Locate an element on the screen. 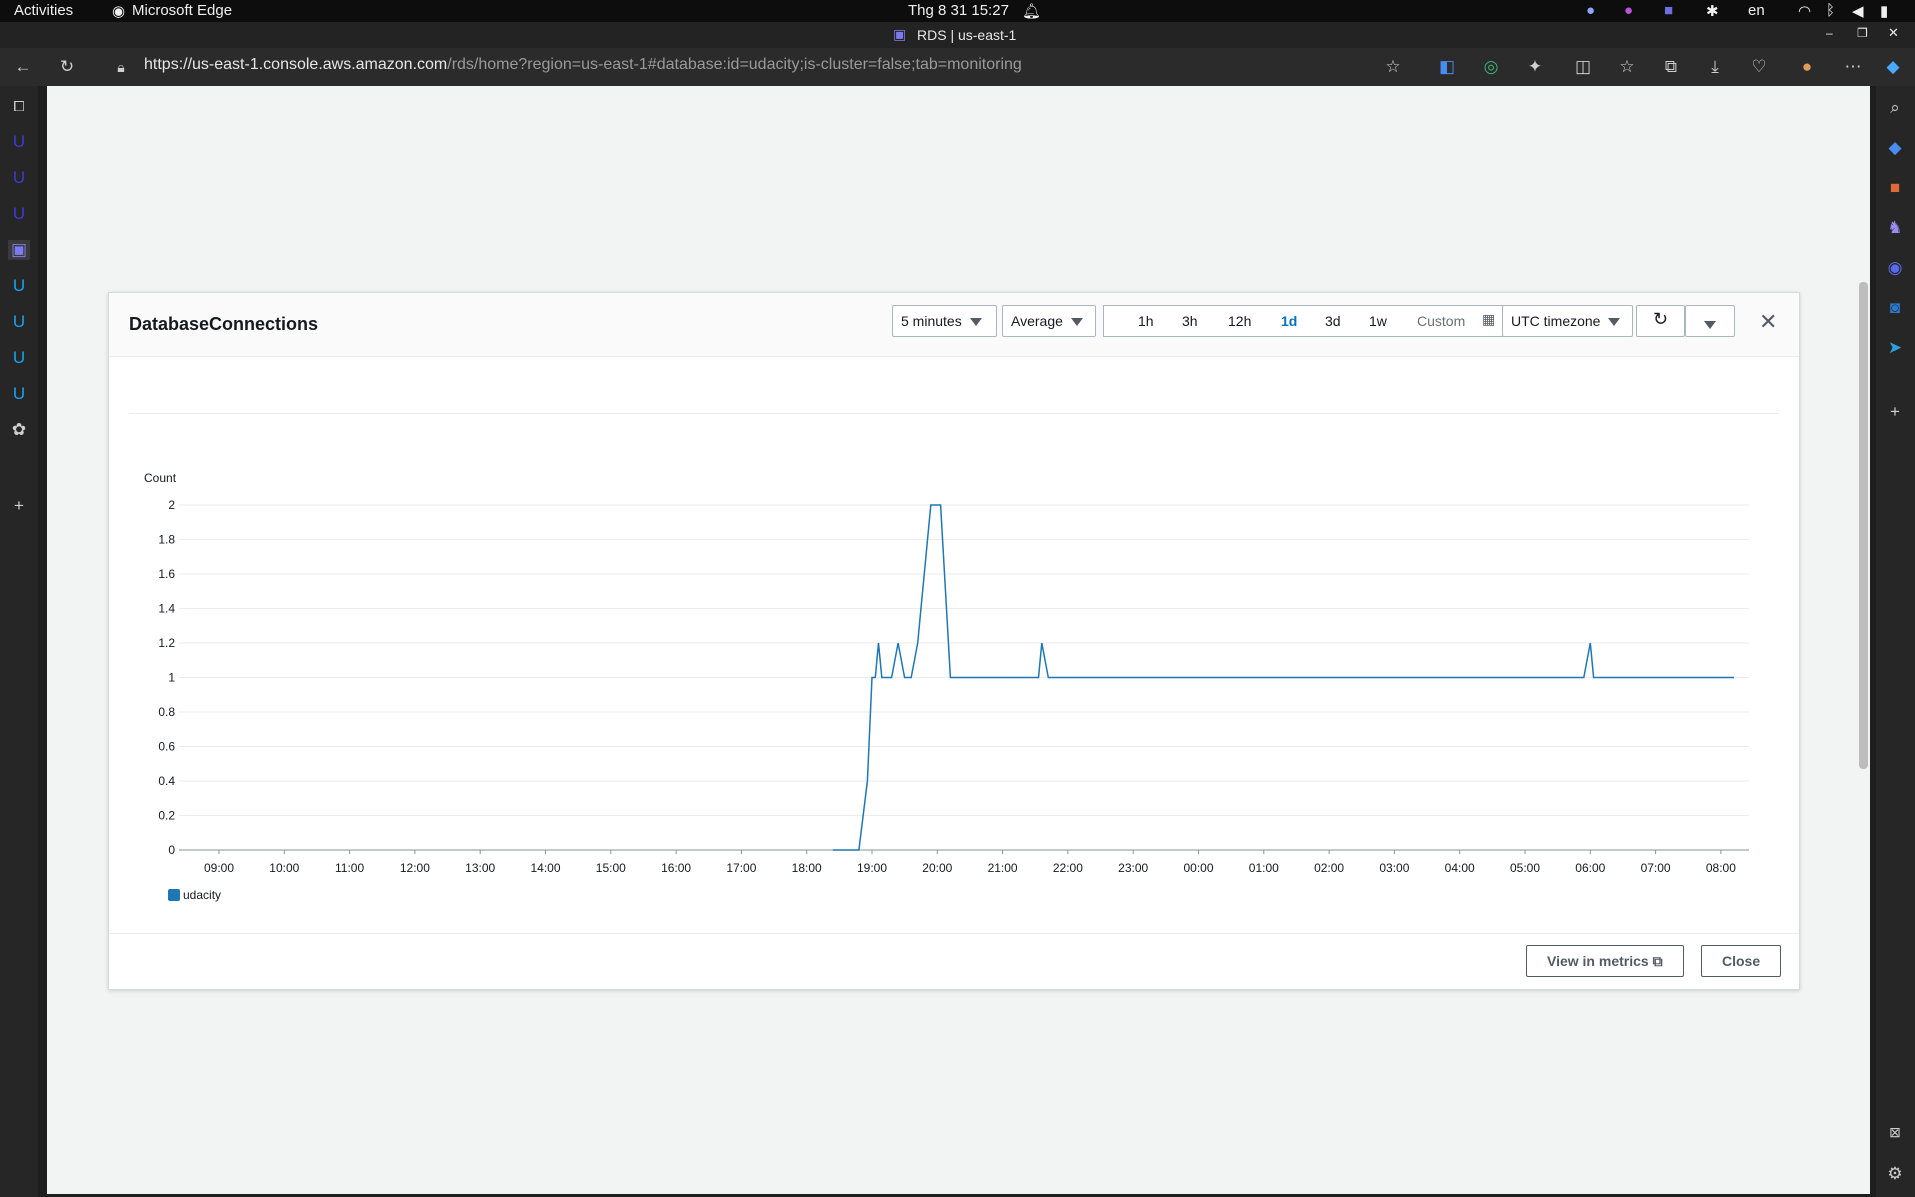  copilot-icon: ◆ is located at coordinates (1893, 67).